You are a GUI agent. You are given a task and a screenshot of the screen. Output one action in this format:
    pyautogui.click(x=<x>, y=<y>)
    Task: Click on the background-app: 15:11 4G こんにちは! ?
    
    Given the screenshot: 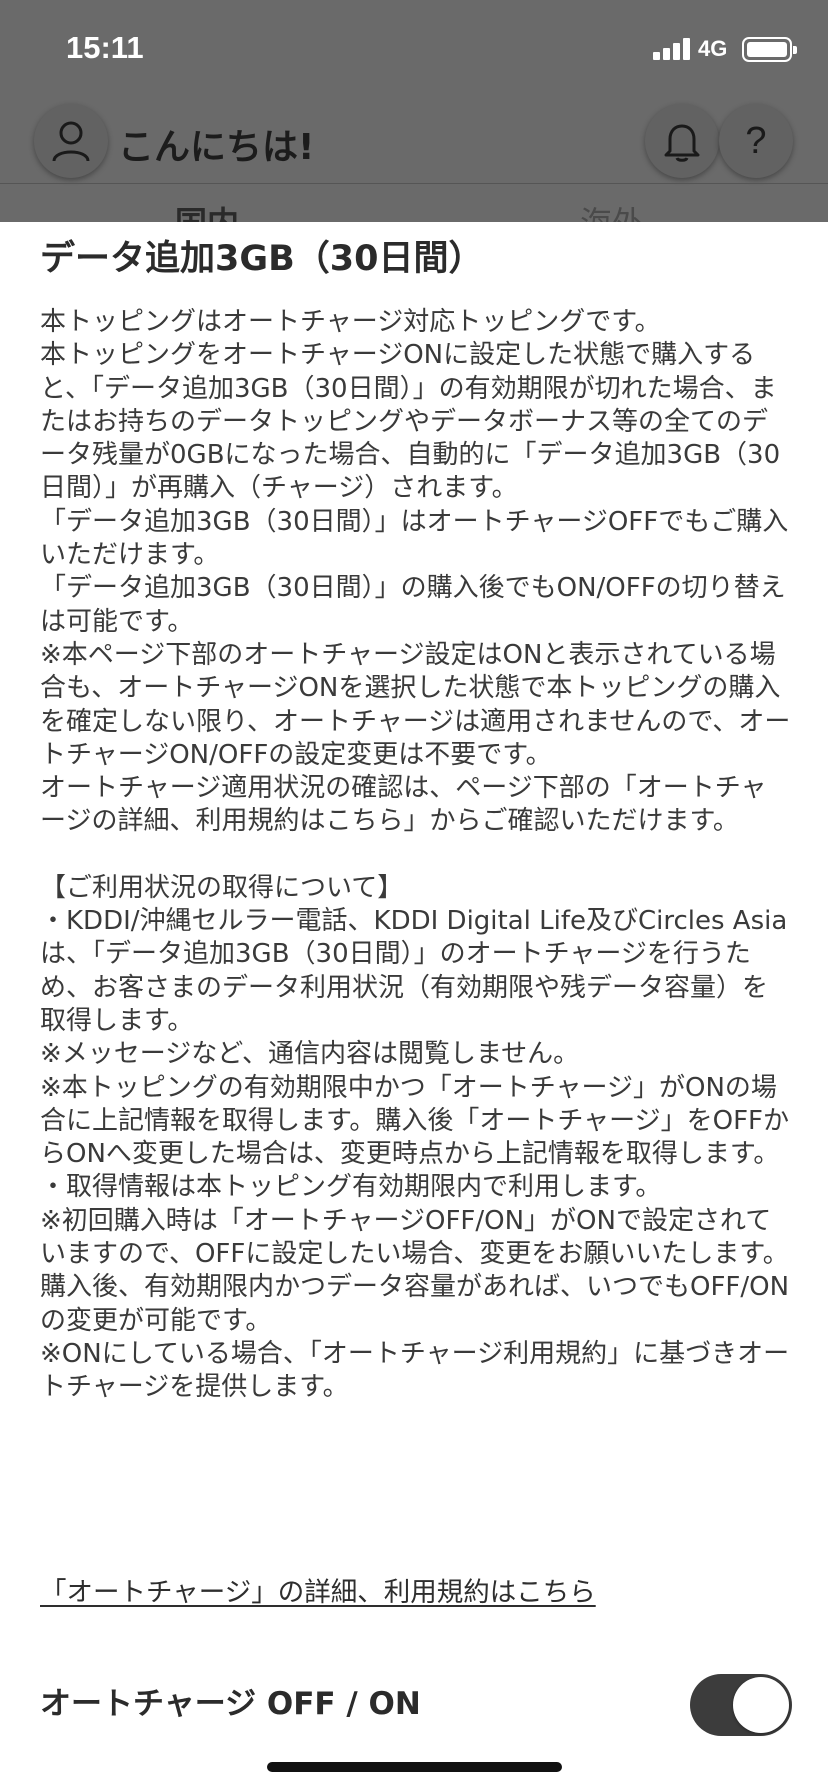 What is the action you would take?
    pyautogui.click(x=414, y=111)
    